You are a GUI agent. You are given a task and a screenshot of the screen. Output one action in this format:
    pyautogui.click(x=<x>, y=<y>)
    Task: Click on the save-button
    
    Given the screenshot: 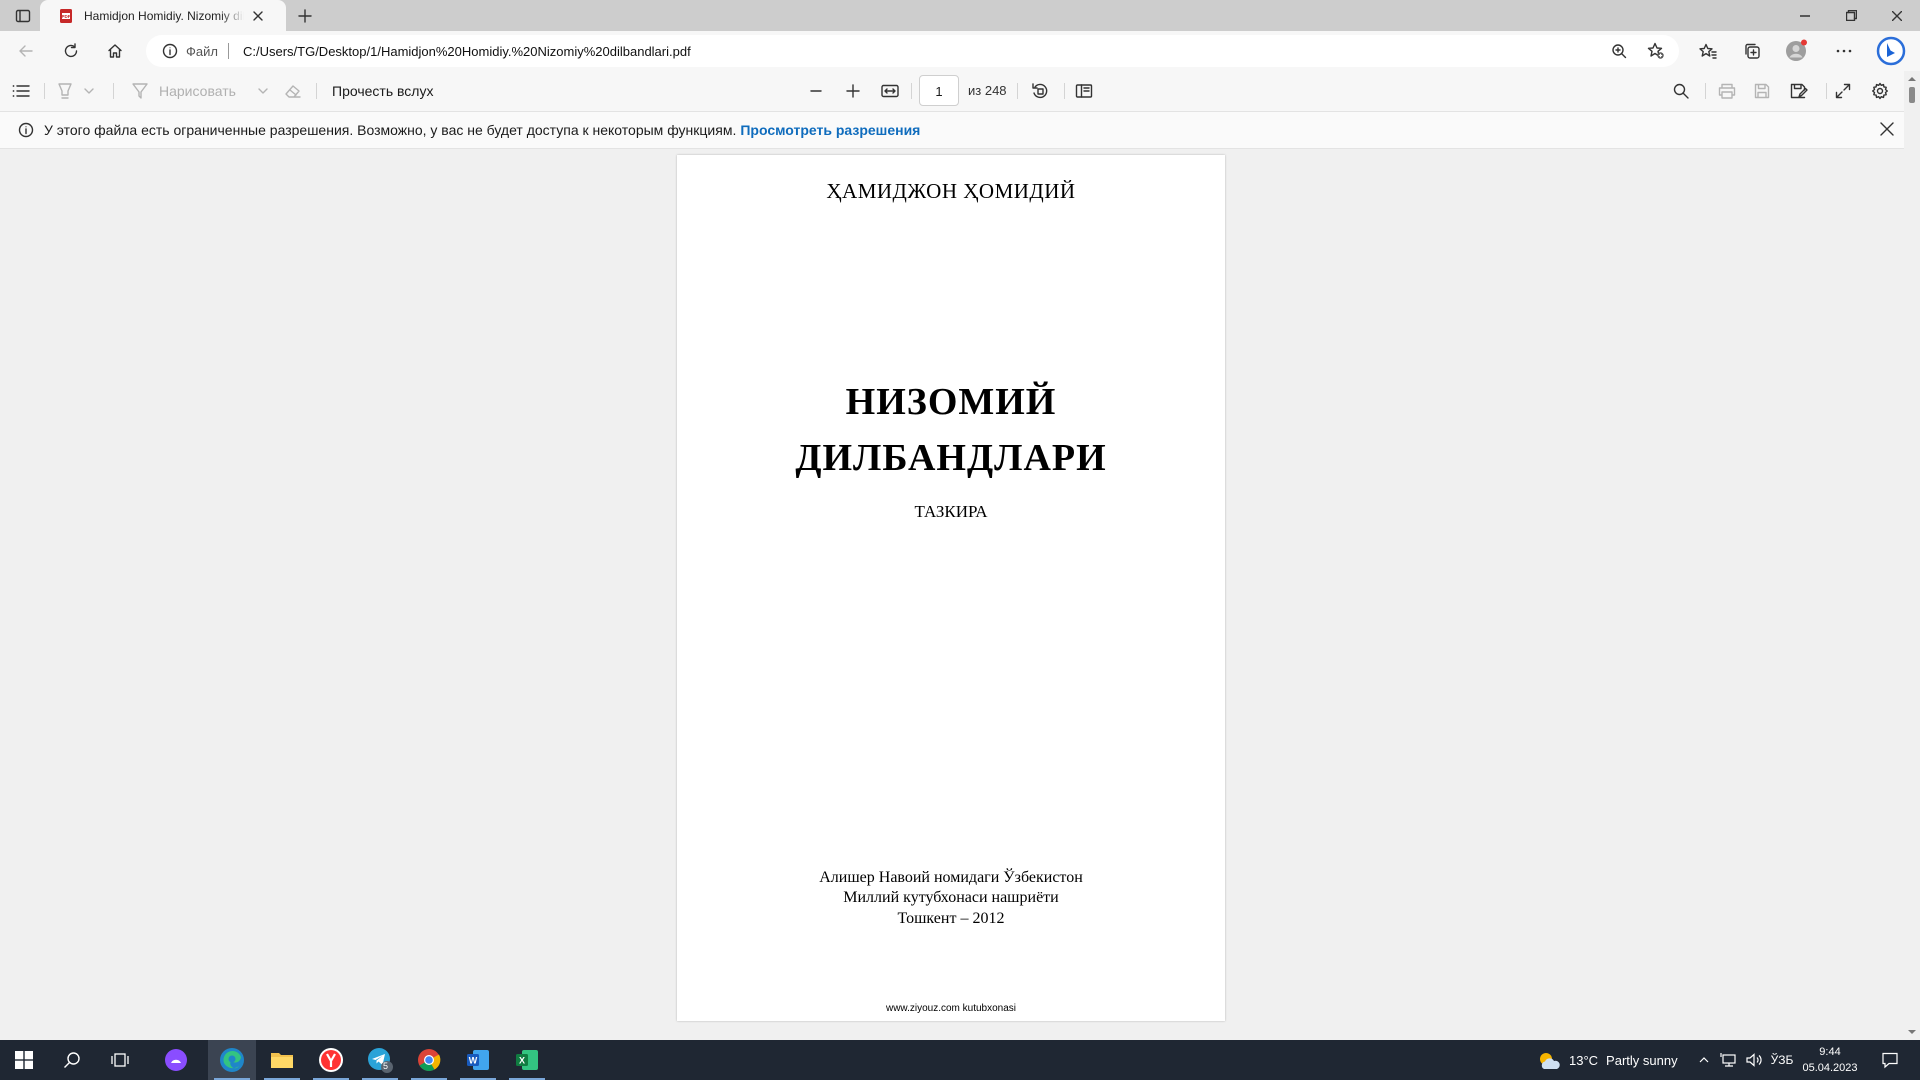 What is the action you would take?
    pyautogui.click(x=1764, y=91)
    